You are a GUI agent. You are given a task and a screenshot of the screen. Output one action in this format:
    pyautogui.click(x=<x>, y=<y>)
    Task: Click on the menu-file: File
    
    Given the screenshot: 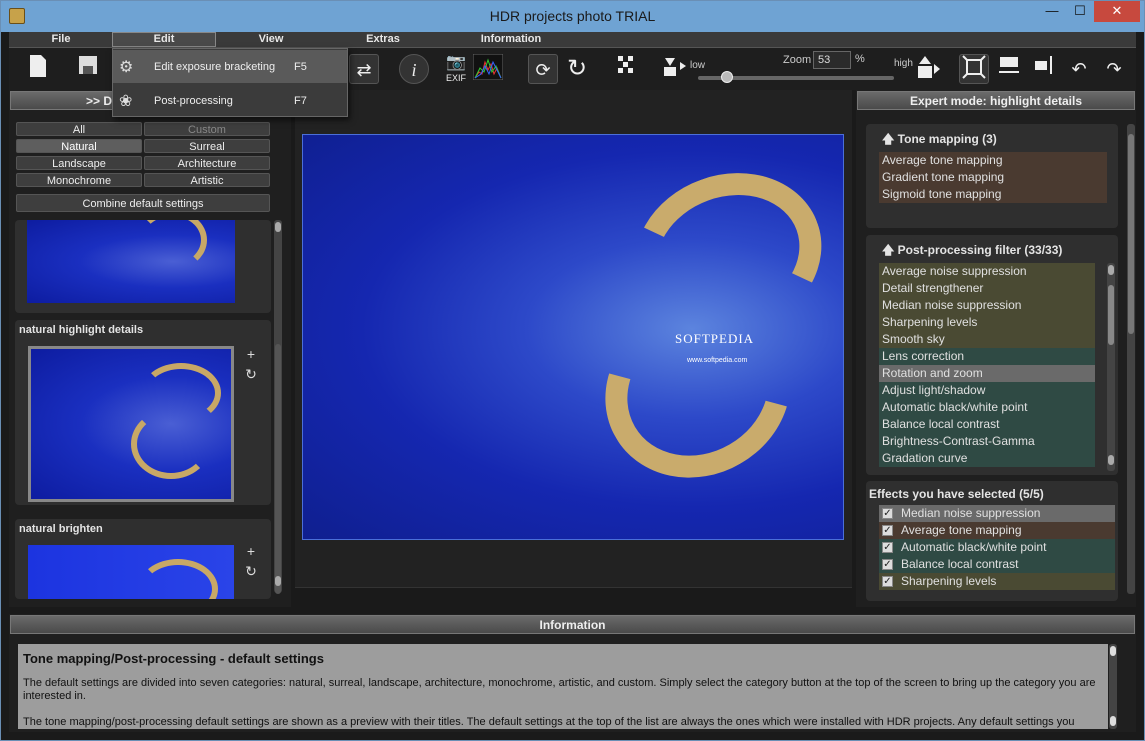 What is the action you would take?
    pyautogui.click(x=61, y=39)
    